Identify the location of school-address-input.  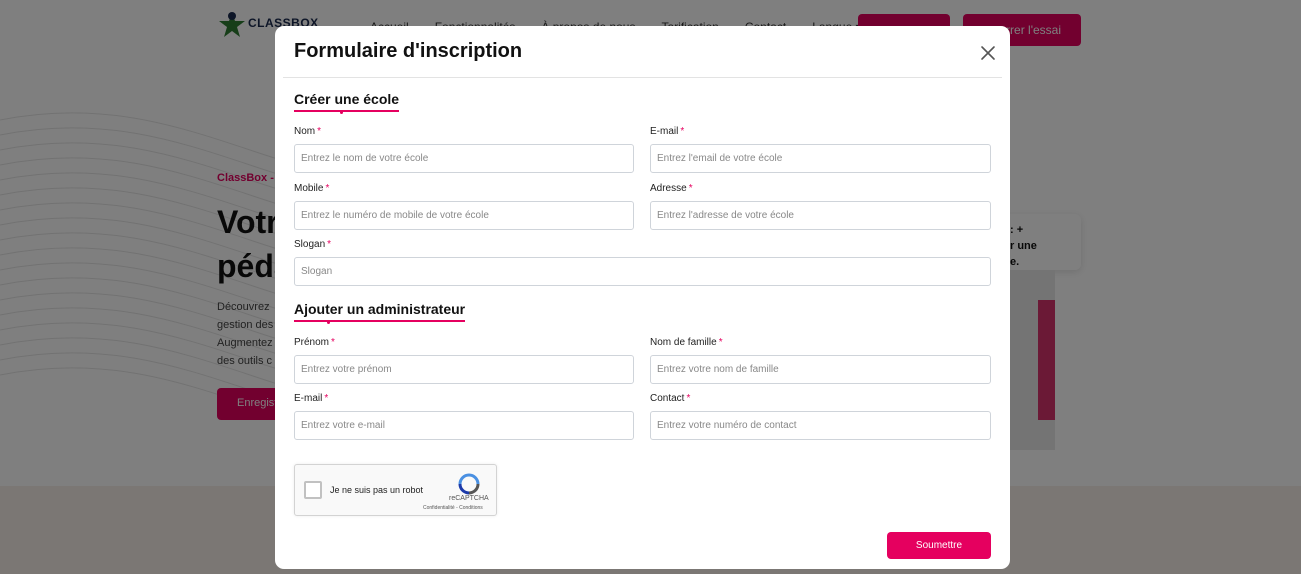
(820, 215).